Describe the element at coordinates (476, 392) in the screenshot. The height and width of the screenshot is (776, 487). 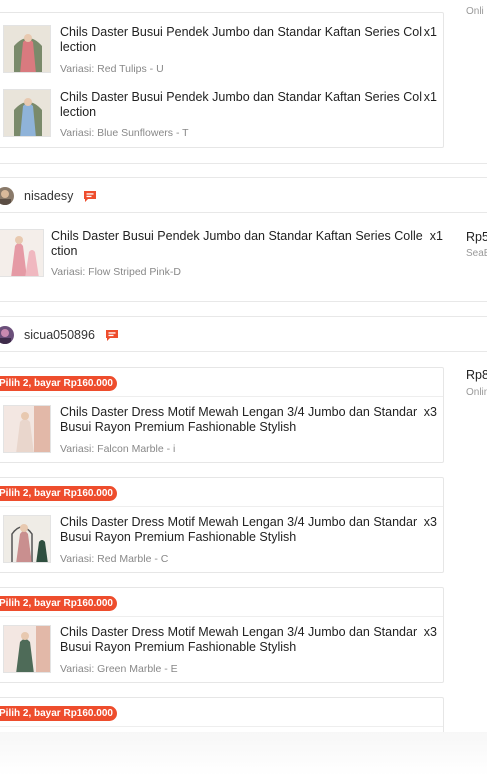
I see `shipping-method: Onlin` at that location.